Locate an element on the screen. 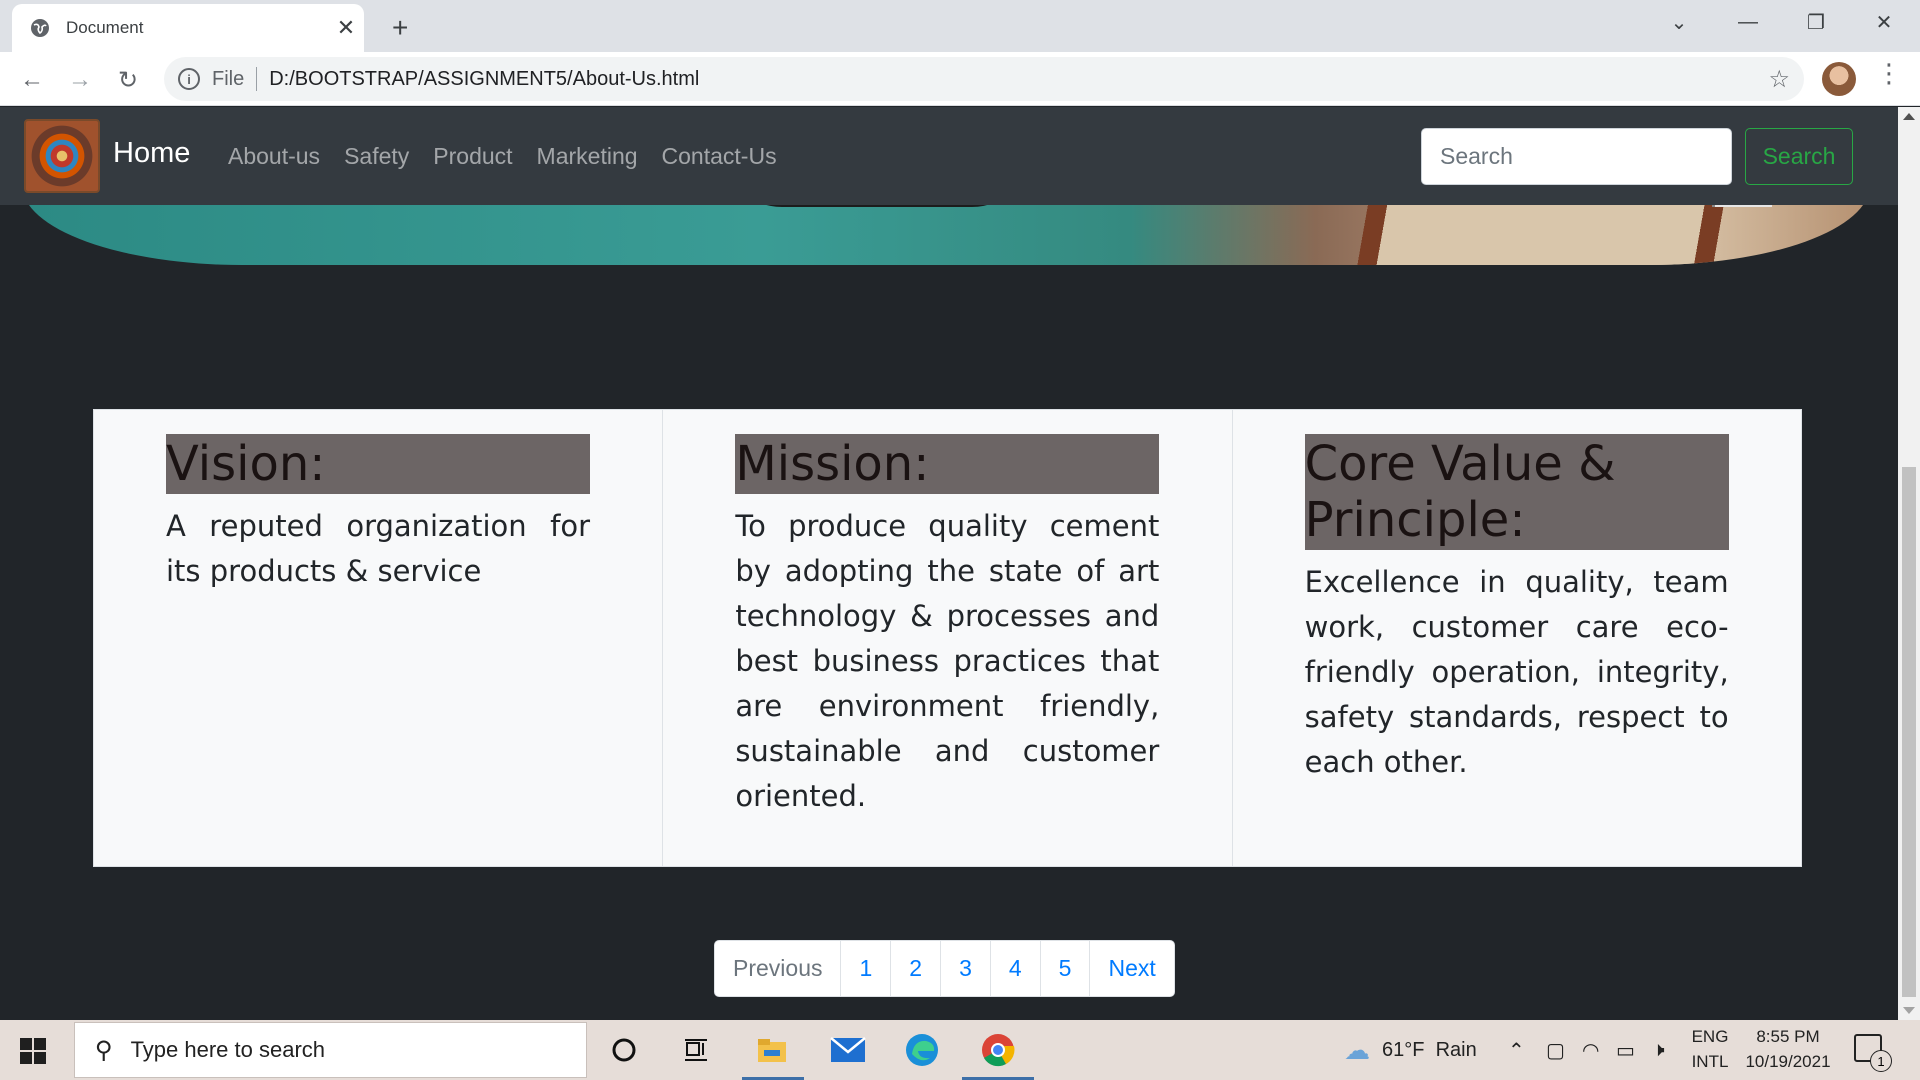  pagination-page-3: 3 is located at coordinates (966, 968).